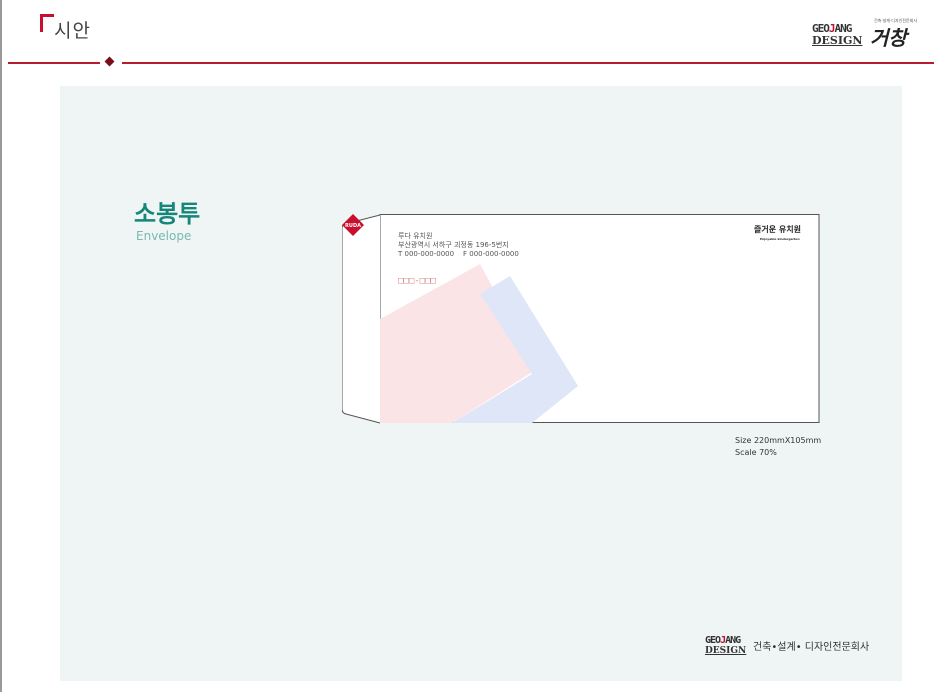  Describe the element at coordinates (47, 23) in the screenshot. I see `title-bracket-icon` at that location.